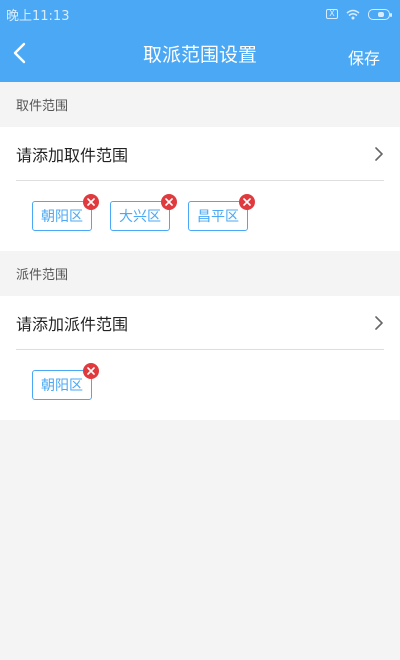 The image size is (400, 660). Describe the element at coordinates (380, 14) in the screenshot. I see `battery-icon` at that location.